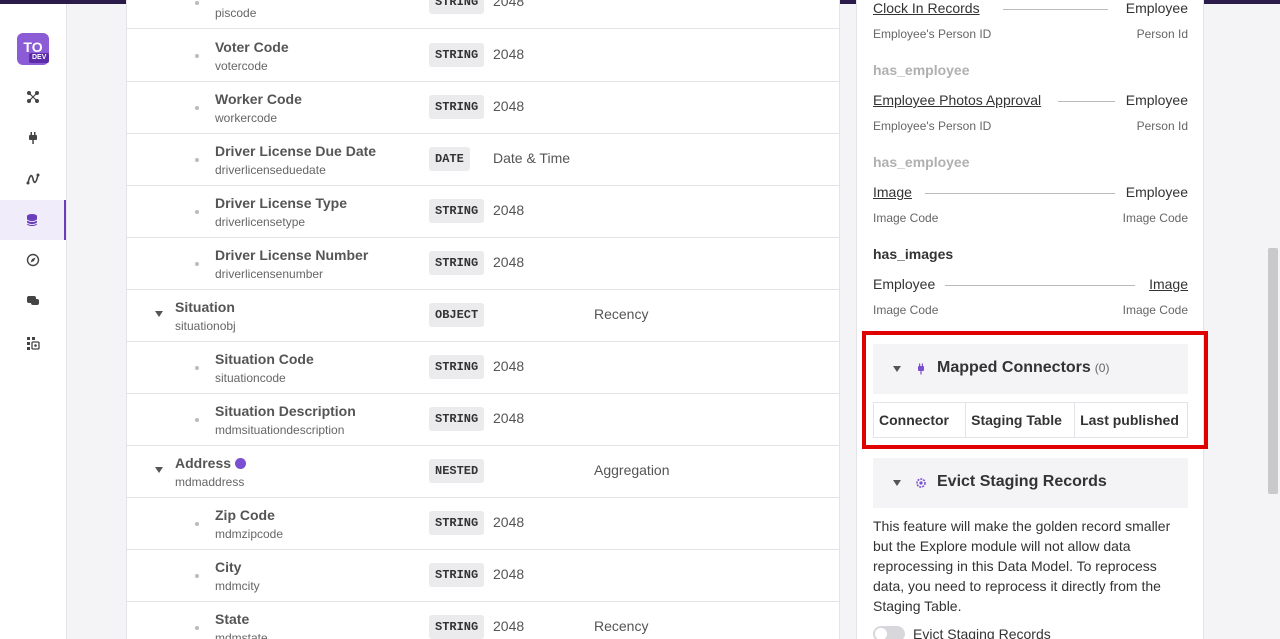 This screenshot has width=1280, height=639. What do you see at coordinates (889, 632) in the screenshot?
I see `evict-toggle` at bounding box center [889, 632].